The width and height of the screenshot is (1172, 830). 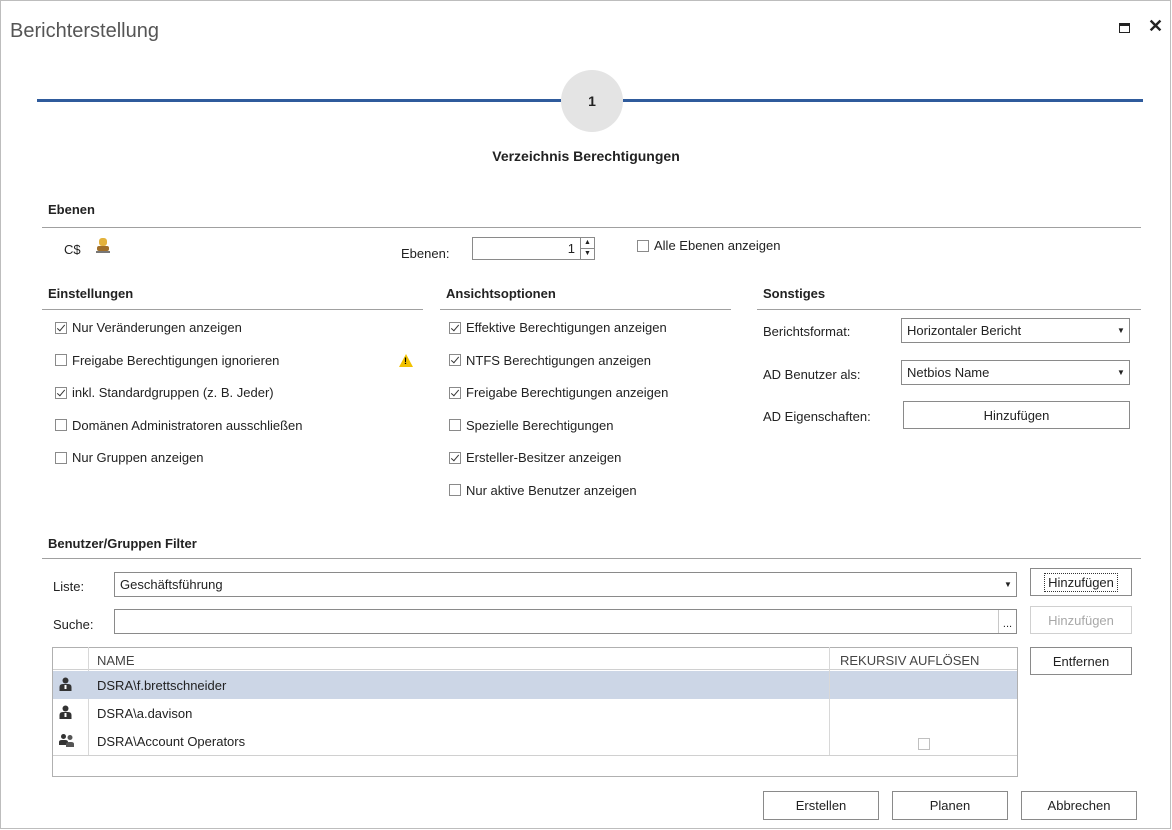 What do you see at coordinates (794, 293) in the screenshot?
I see `section-sonstiges-header: Sonstiges` at bounding box center [794, 293].